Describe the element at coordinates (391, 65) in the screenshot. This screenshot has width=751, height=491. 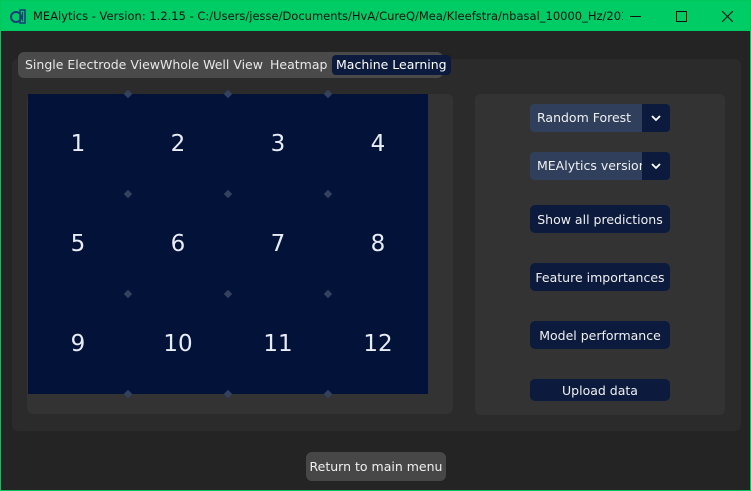
I see `tab-machine-learning: Machine Learning` at that location.